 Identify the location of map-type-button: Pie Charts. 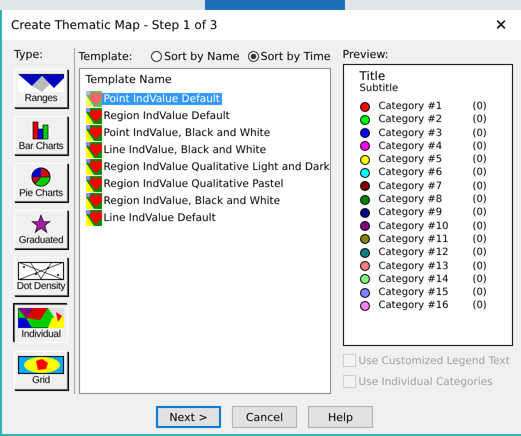
(41, 182).